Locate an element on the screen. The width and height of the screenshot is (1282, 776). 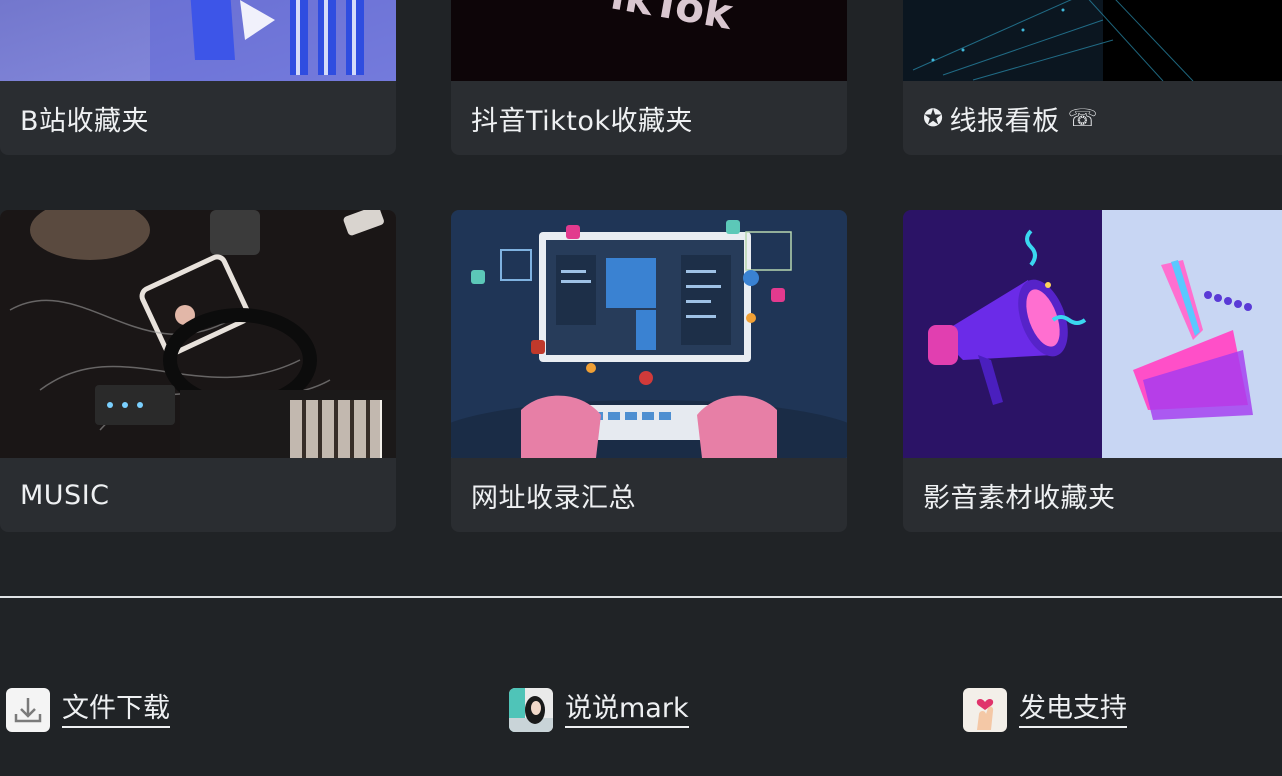
footer-link-download: 文件下载 is located at coordinates (88, 710).